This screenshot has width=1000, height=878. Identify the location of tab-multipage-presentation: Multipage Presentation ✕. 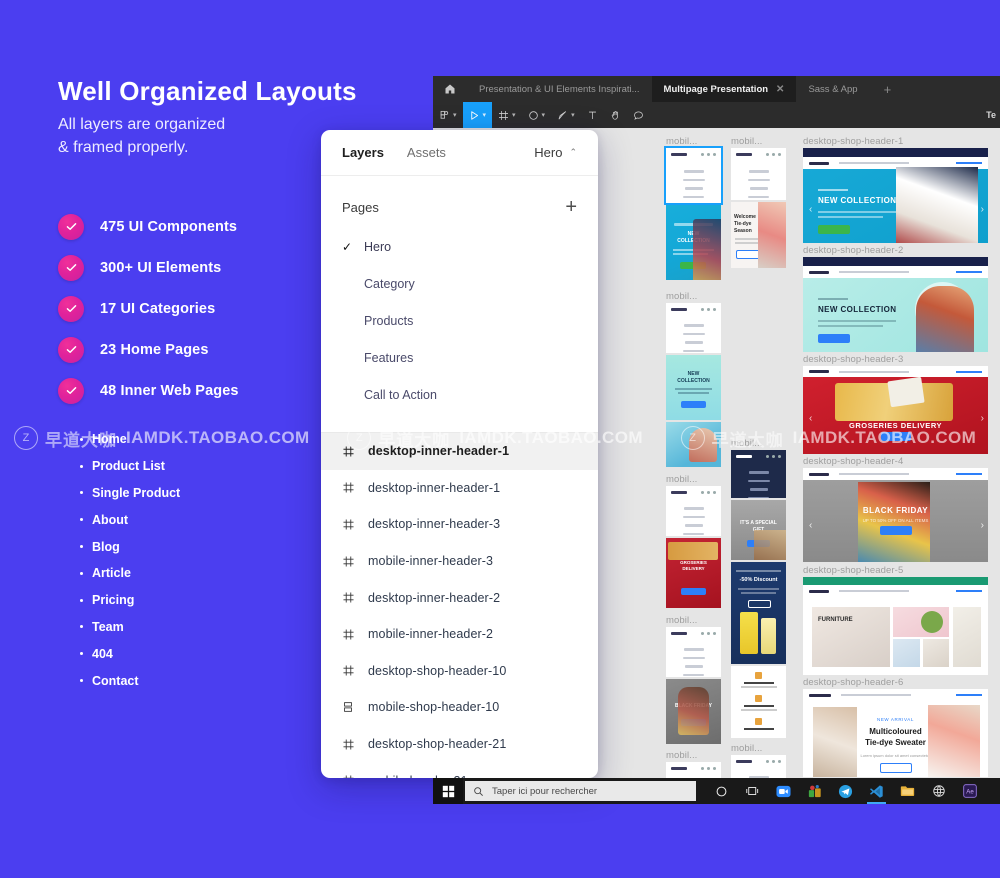
(724, 89).